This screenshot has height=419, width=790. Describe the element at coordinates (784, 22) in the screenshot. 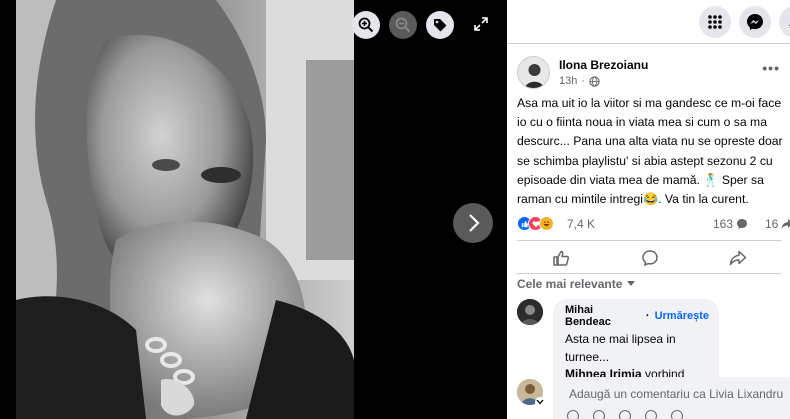

I see `notifications-button` at that location.